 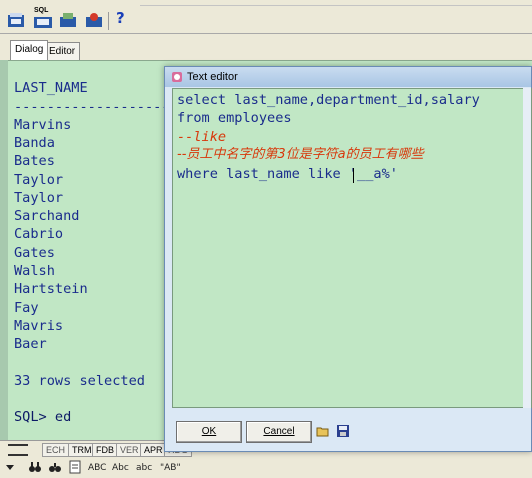 I want to click on binoculars-icon, so click(x=35, y=467).